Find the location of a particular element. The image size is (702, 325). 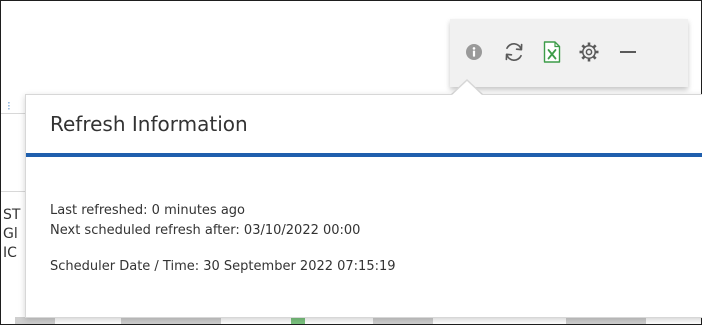

popup-accent-rule is located at coordinates (364, 155).